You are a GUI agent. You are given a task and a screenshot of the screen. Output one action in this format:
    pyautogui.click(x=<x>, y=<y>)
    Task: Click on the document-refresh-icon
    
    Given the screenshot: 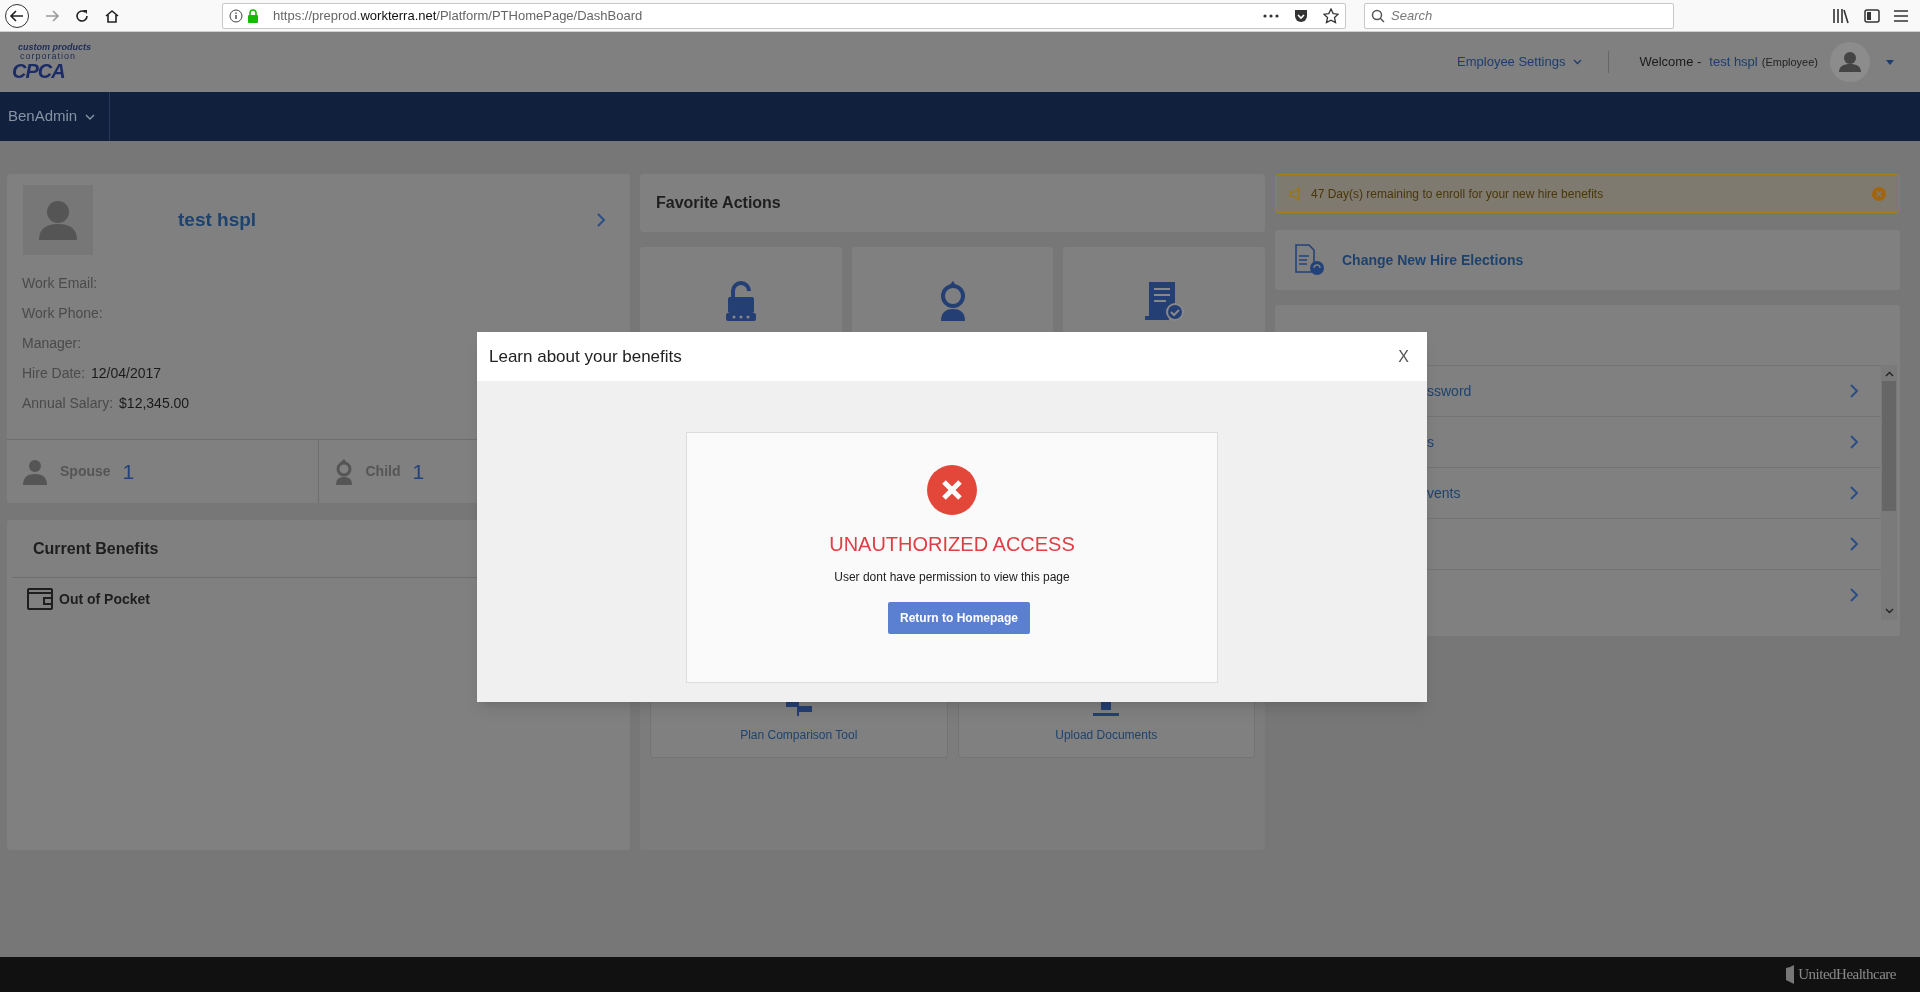 What is the action you would take?
    pyautogui.click(x=1310, y=260)
    